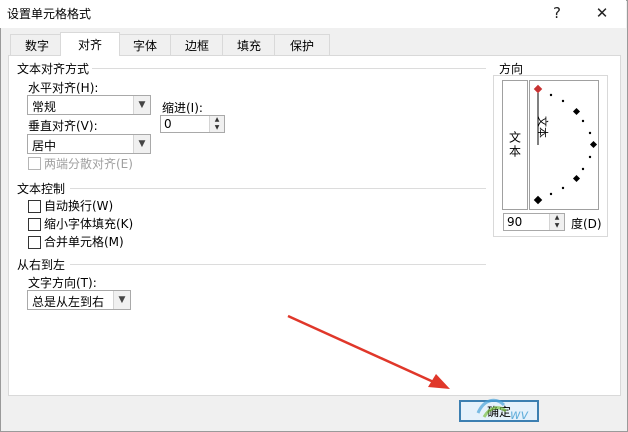  What do you see at coordinates (53, 69) in the screenshot?
I see `text-alignment-heading: 文本对齐方式` at bounding box center [53, 69].